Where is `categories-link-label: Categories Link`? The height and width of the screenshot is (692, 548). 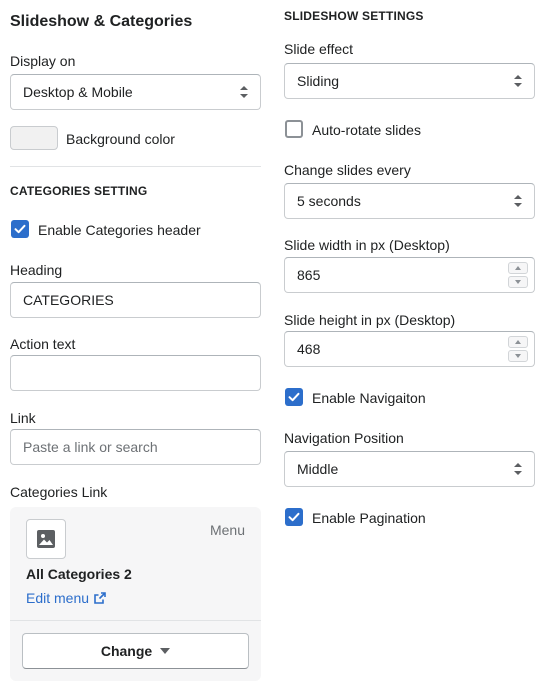 categories-link-label: Categories Link is located at coordinates (59, 492).